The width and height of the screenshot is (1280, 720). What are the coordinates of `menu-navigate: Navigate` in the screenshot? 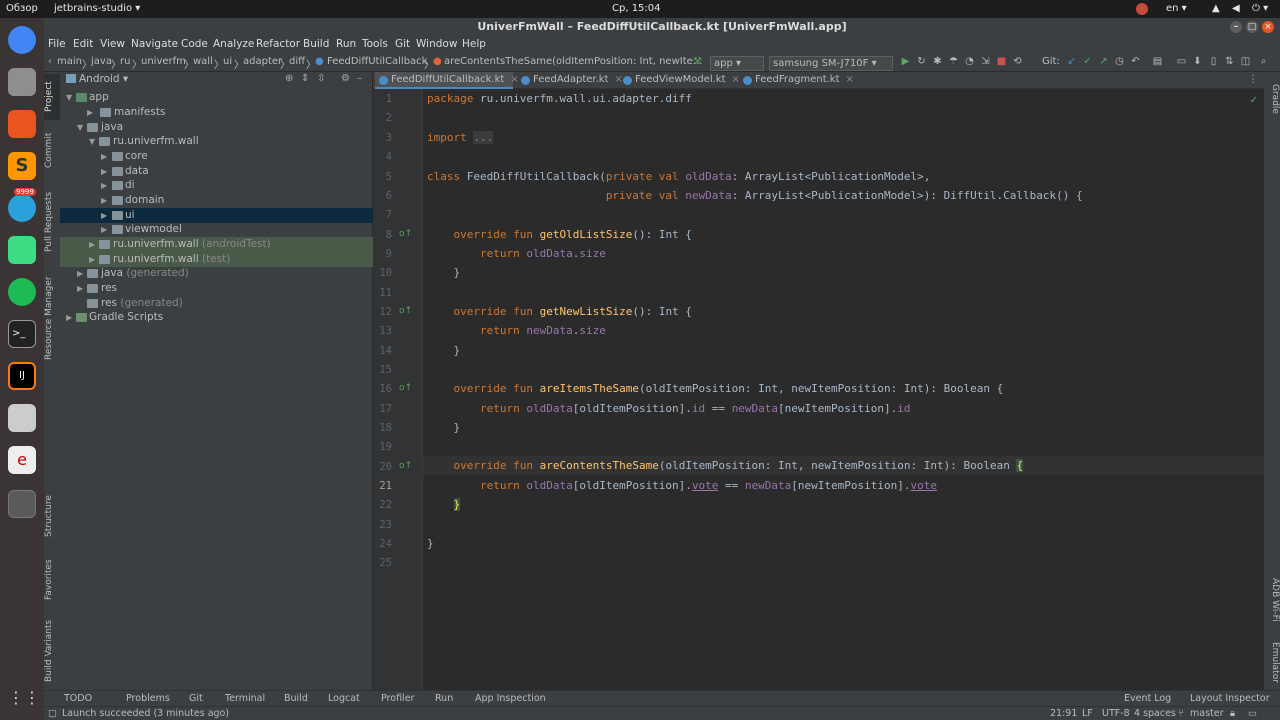 It's located at (154, 44).